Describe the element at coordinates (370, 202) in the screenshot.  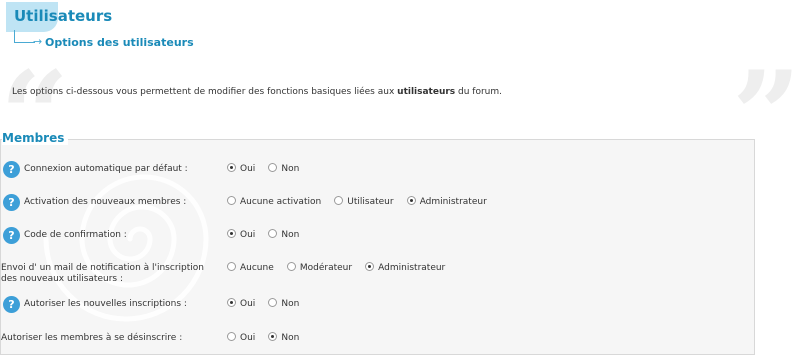
I see `radio-label: Utilisateur` at that location.